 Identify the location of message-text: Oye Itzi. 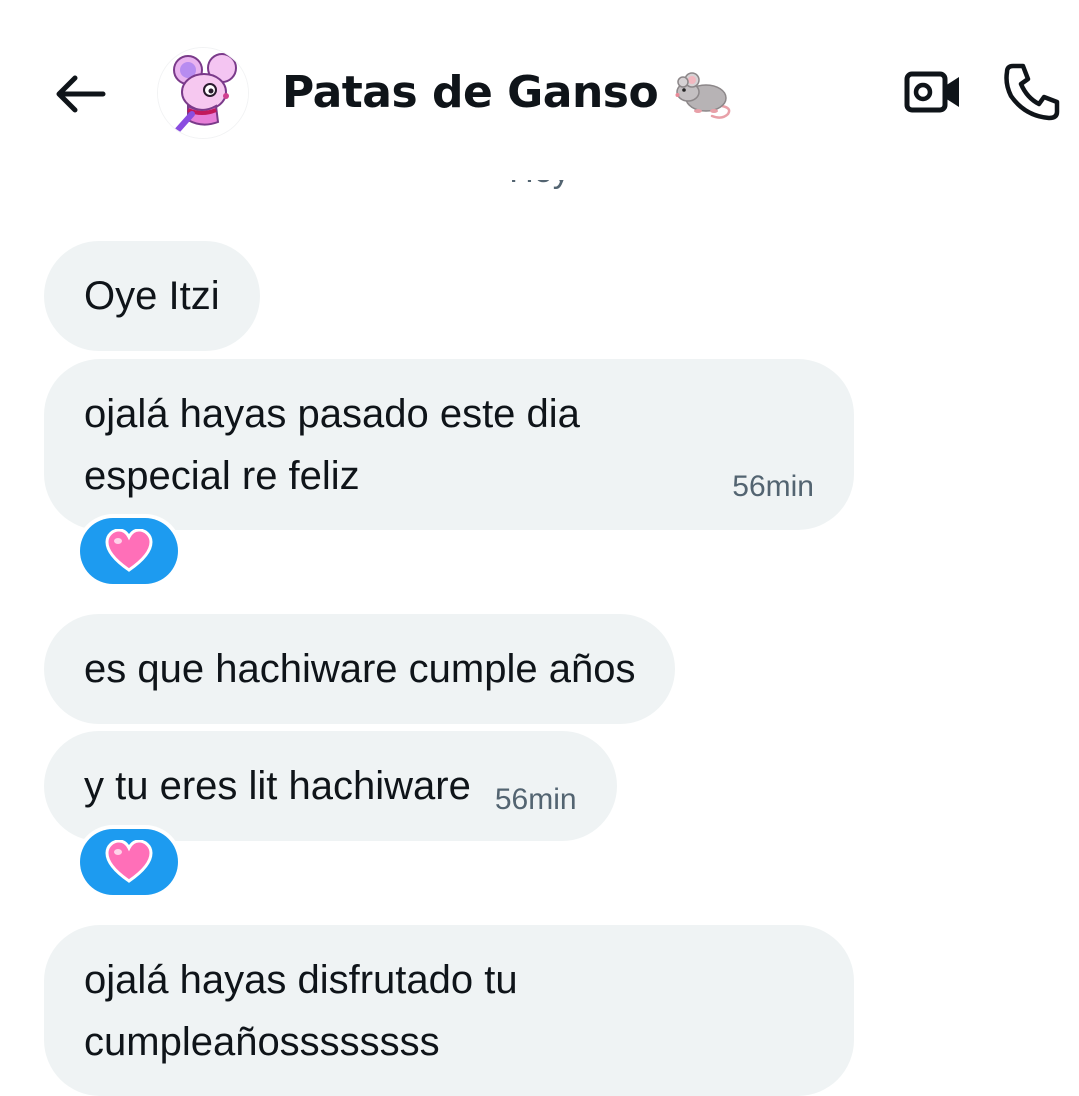
(152, 296).